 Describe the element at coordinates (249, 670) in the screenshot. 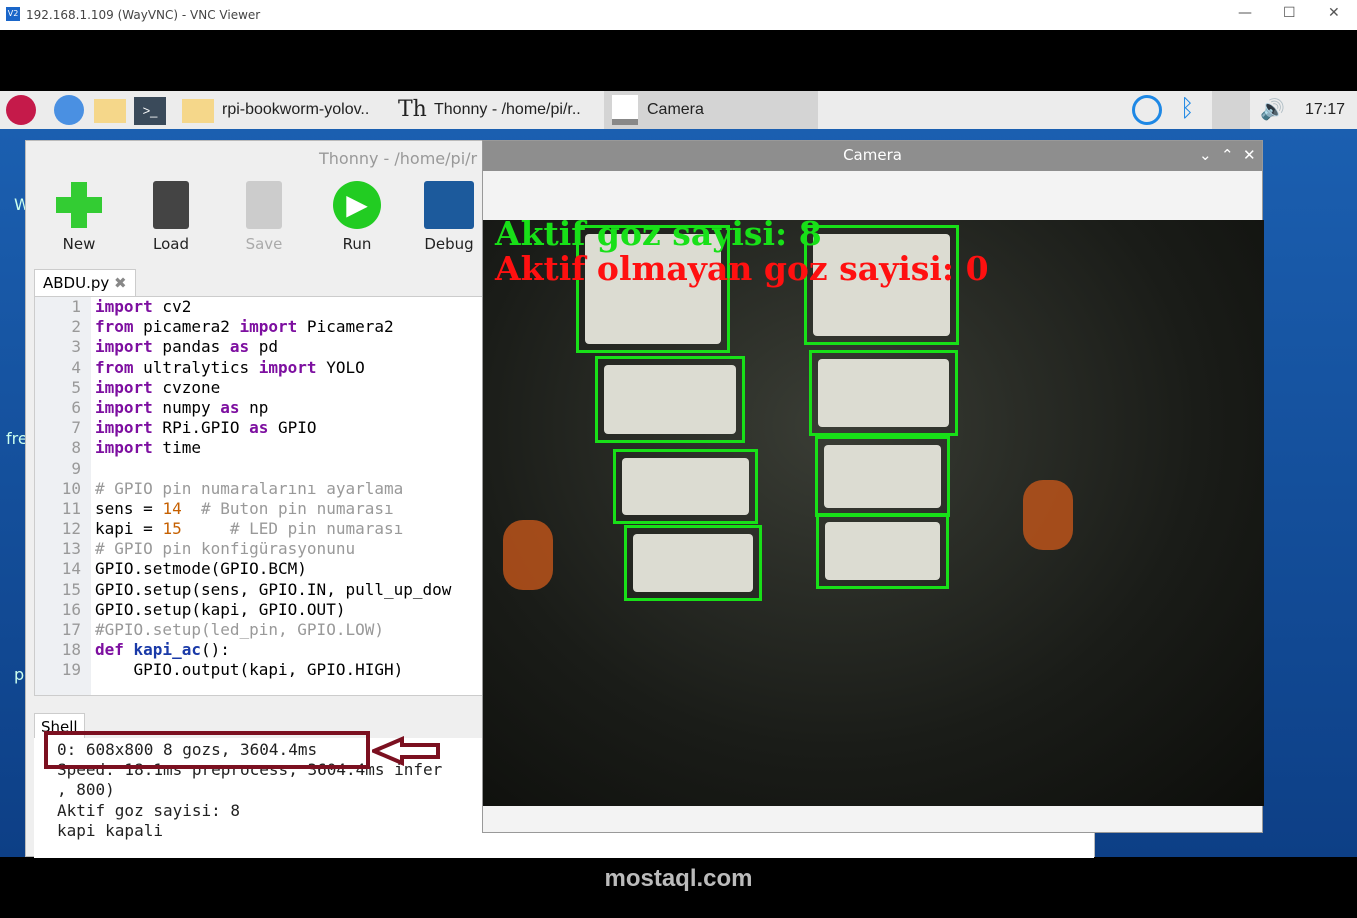

I see `code-line: GPIO.output(kapi, GPIO.HIGH)` at that location.